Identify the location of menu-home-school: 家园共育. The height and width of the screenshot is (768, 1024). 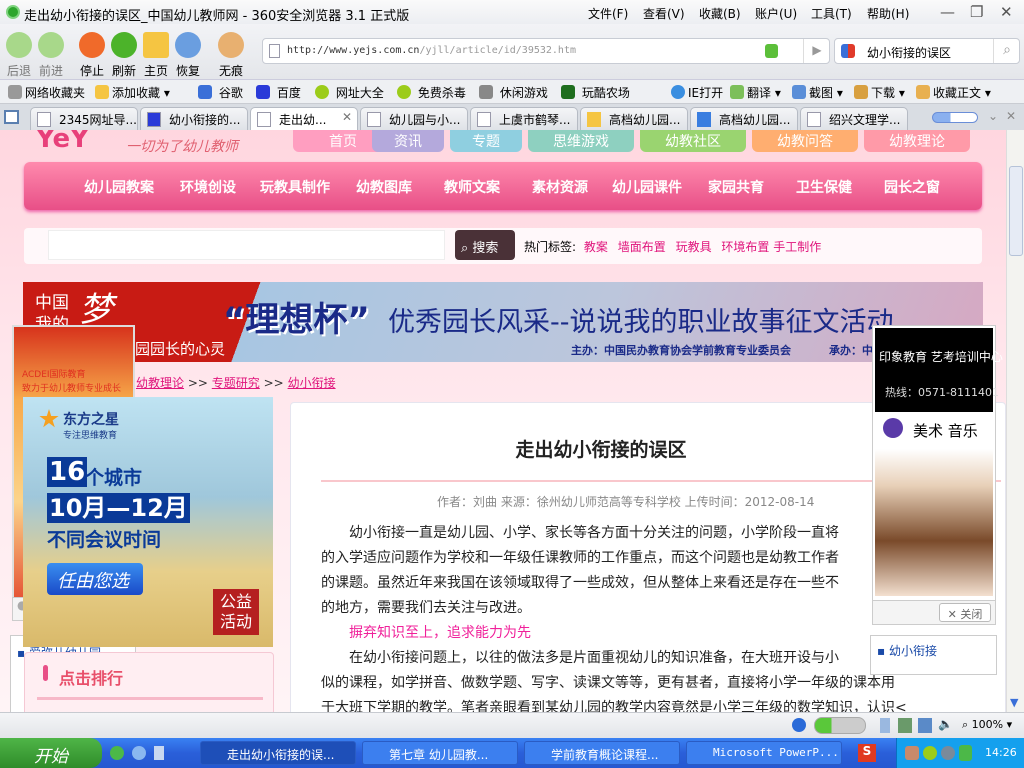
(736, 187).